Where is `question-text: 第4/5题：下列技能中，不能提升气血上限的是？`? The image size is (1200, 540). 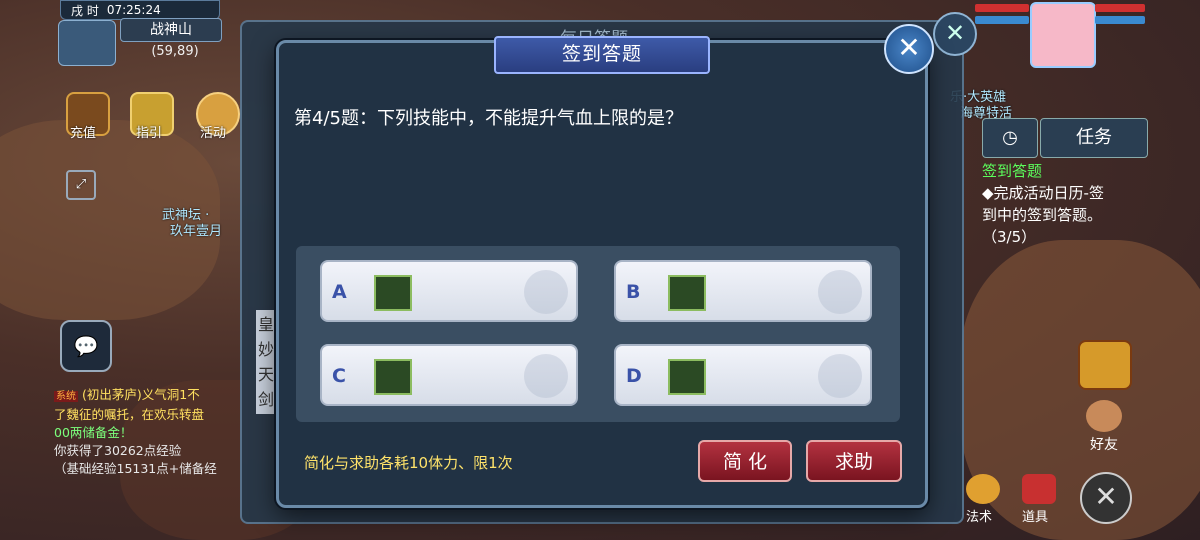 question-text: 第4/5题：下列技能中，不能提升气血上限的是？ is located at coordinates (488, 118).